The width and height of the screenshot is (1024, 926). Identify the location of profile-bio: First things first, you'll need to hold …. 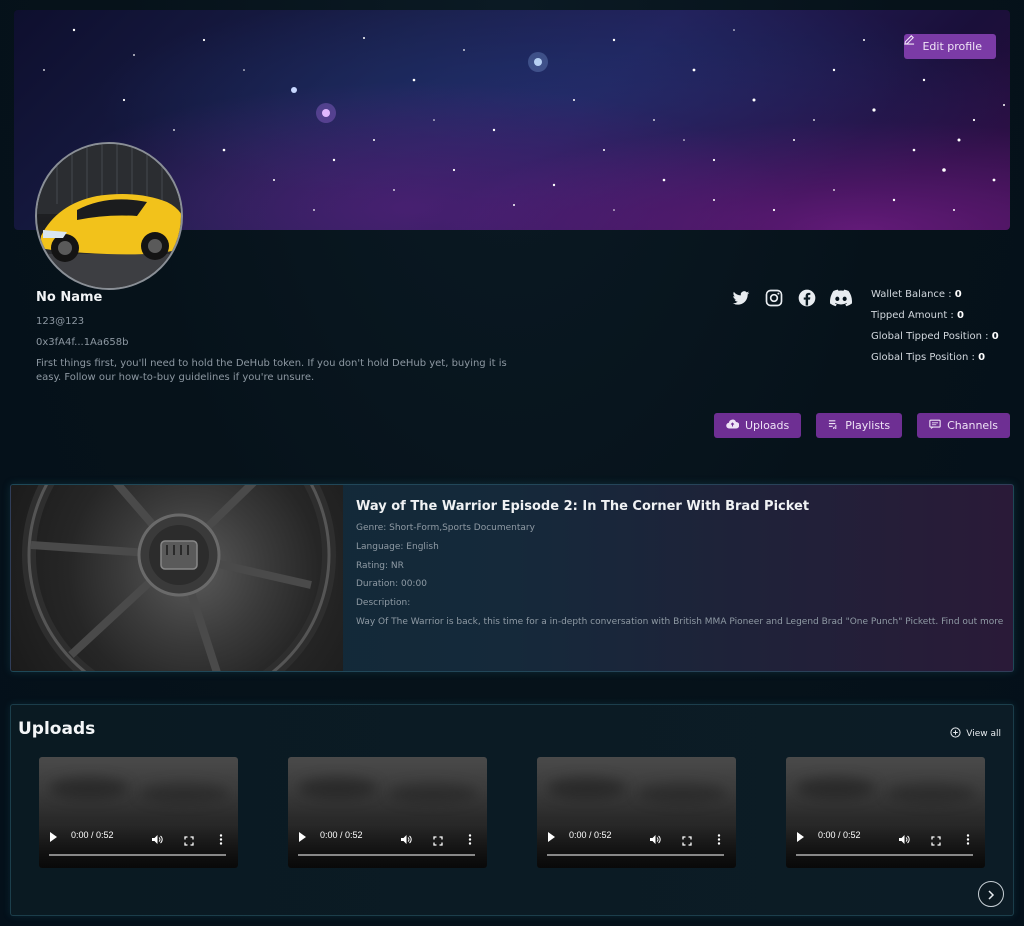
(271, 370).